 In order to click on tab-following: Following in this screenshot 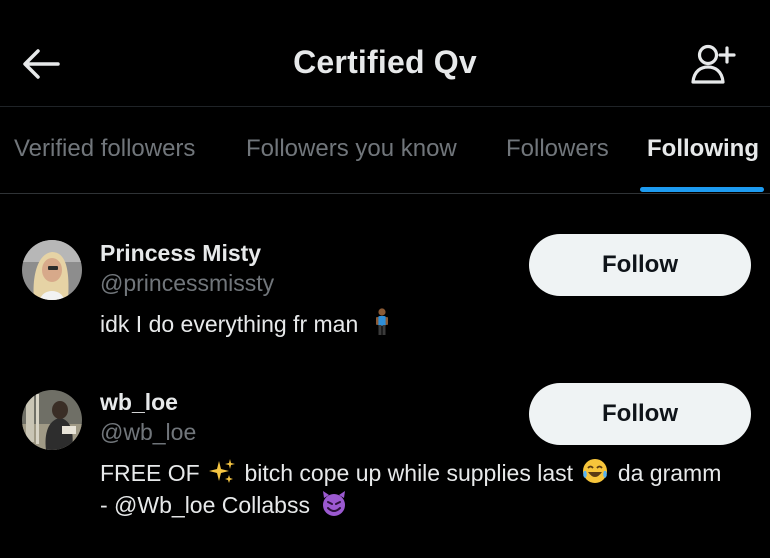, I will do `click(703, 149)`.